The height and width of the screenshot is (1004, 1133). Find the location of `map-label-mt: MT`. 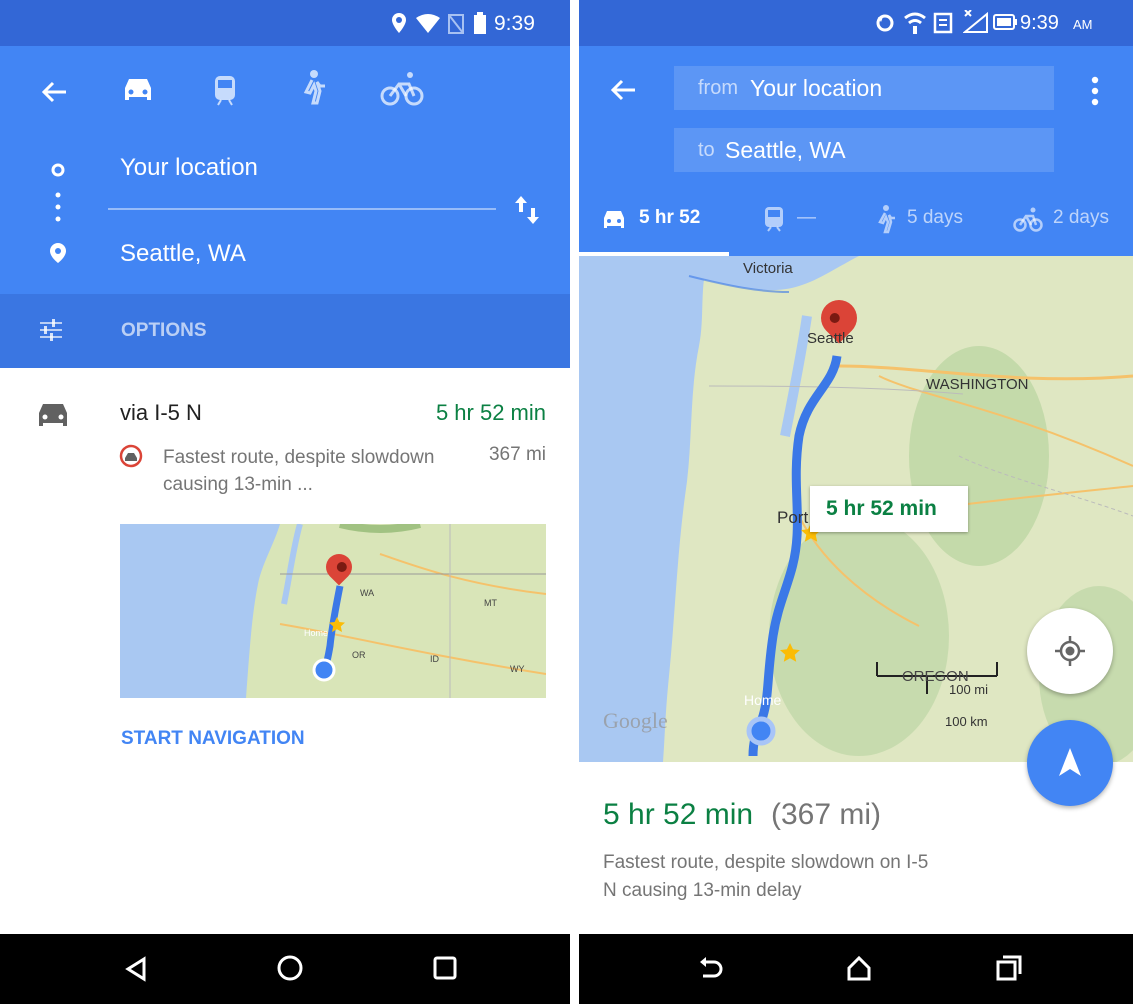

map-label-mt: MT is located at coordinates (490, 603).